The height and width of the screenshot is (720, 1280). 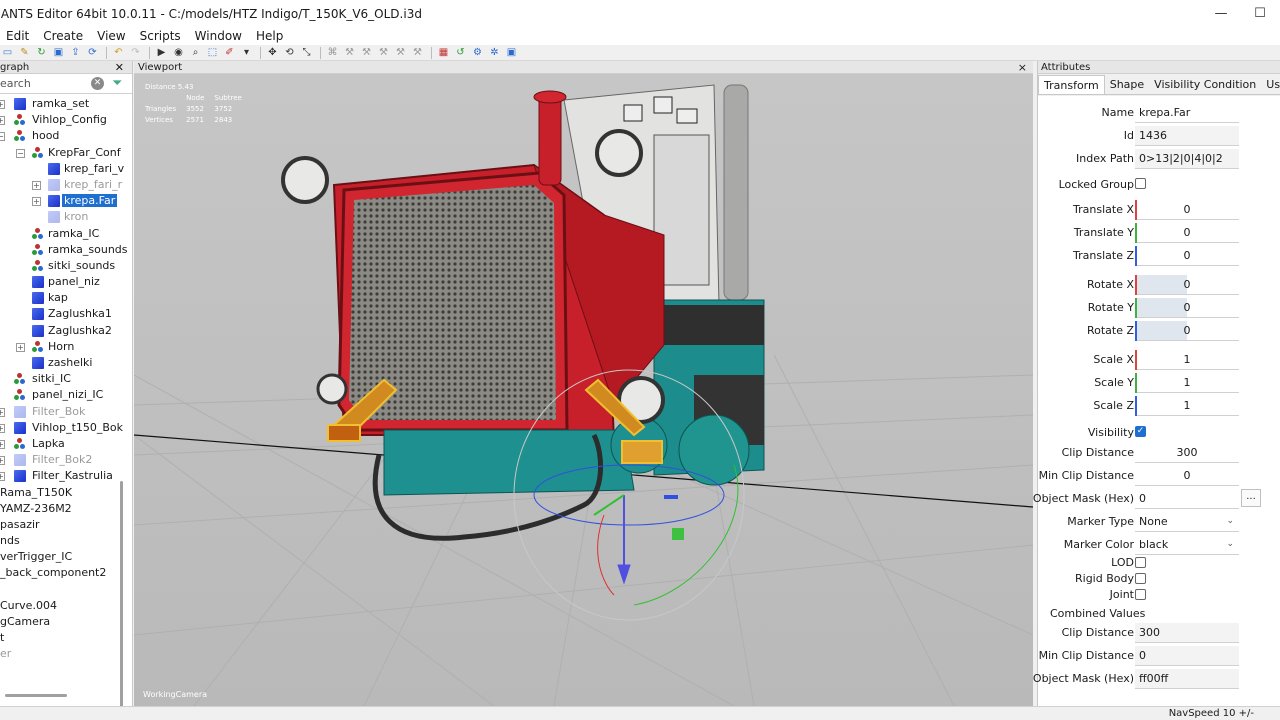 I want to click on tab-visibility-condition: Visibility Condition, so click(x=1205, y=84).